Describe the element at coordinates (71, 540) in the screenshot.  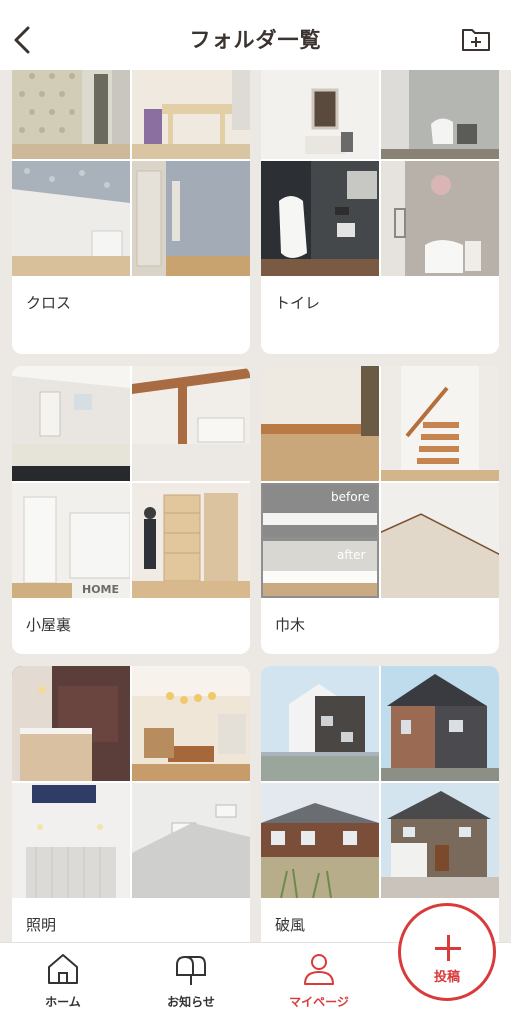
I see `folder-thumbnail: HOME` at that location.